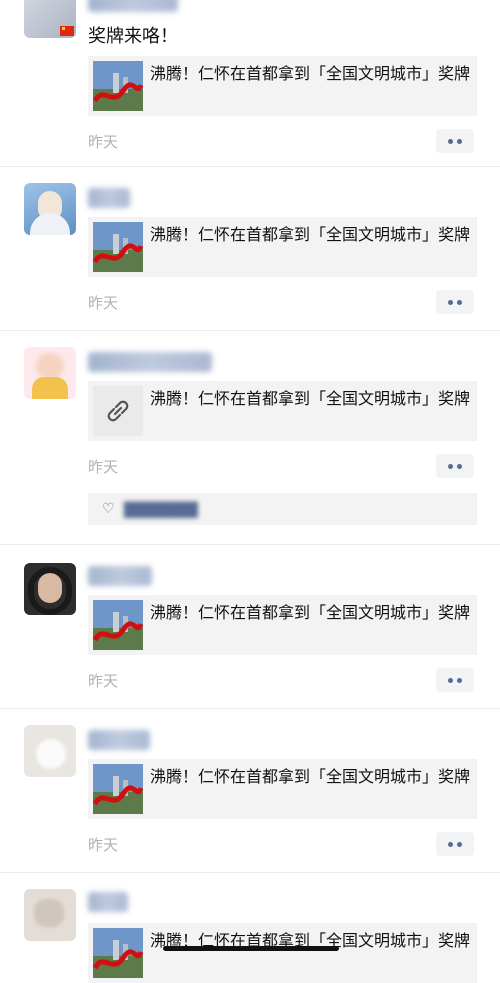 The width and height of the screenshot is (500, 983). I want to click on link-icon, so click(118, 411).